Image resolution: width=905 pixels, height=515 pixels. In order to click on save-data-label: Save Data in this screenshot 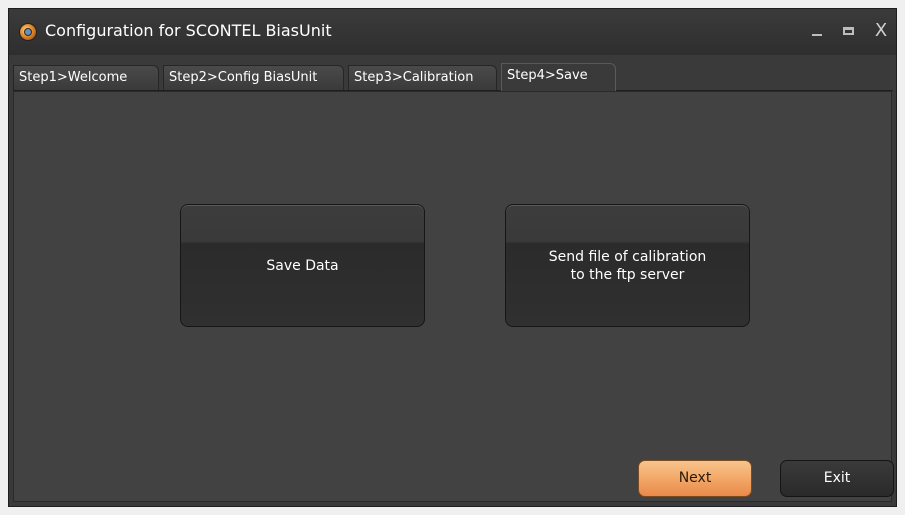, I will do `click(302, 265)`.